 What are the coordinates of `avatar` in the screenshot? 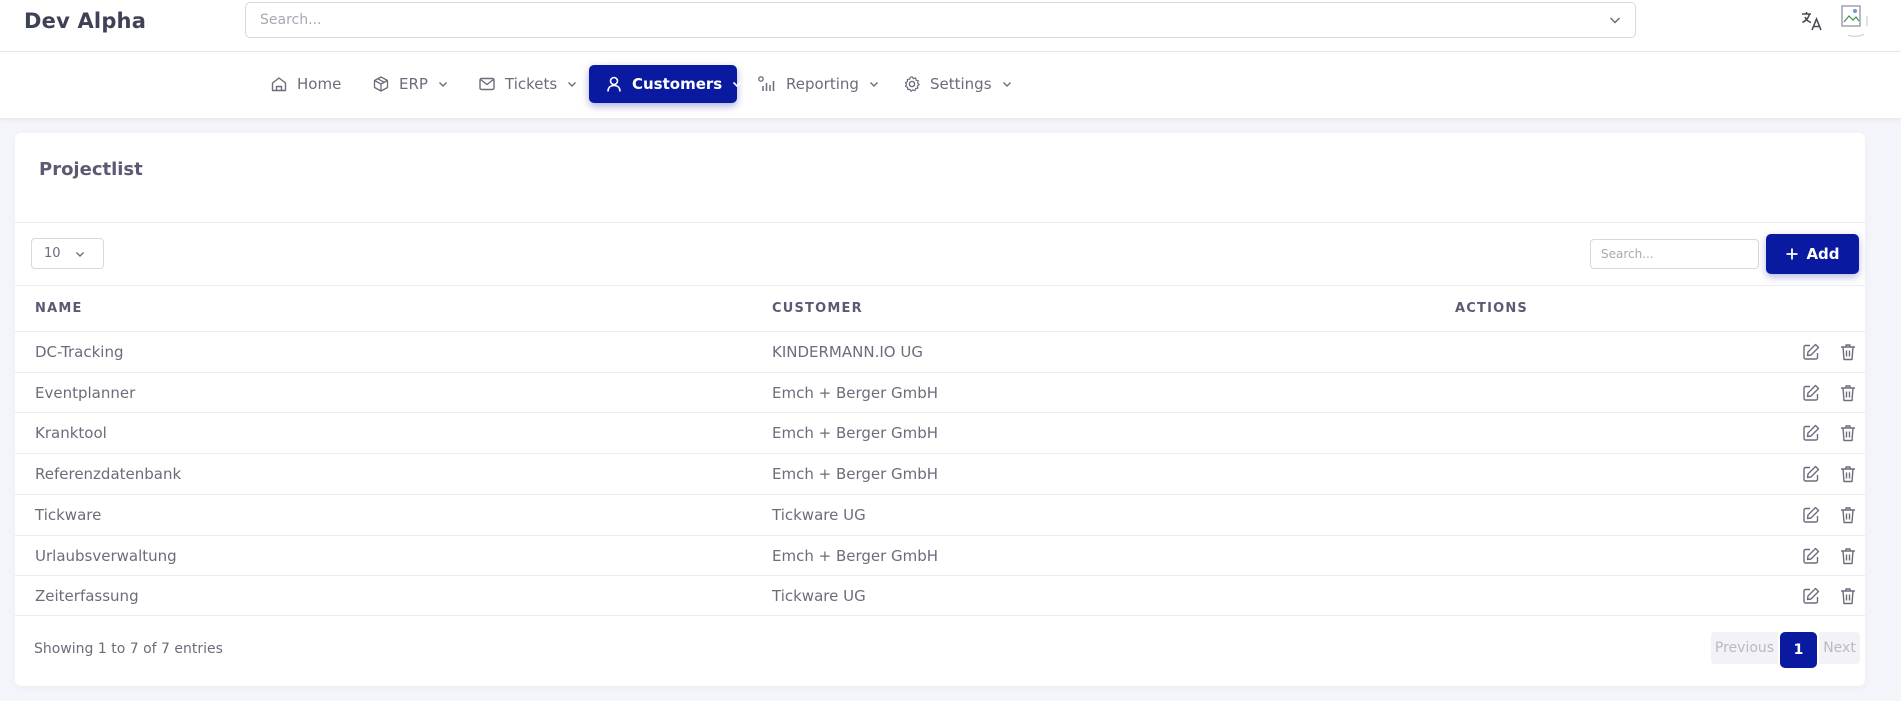 It's located at (1854, 21).